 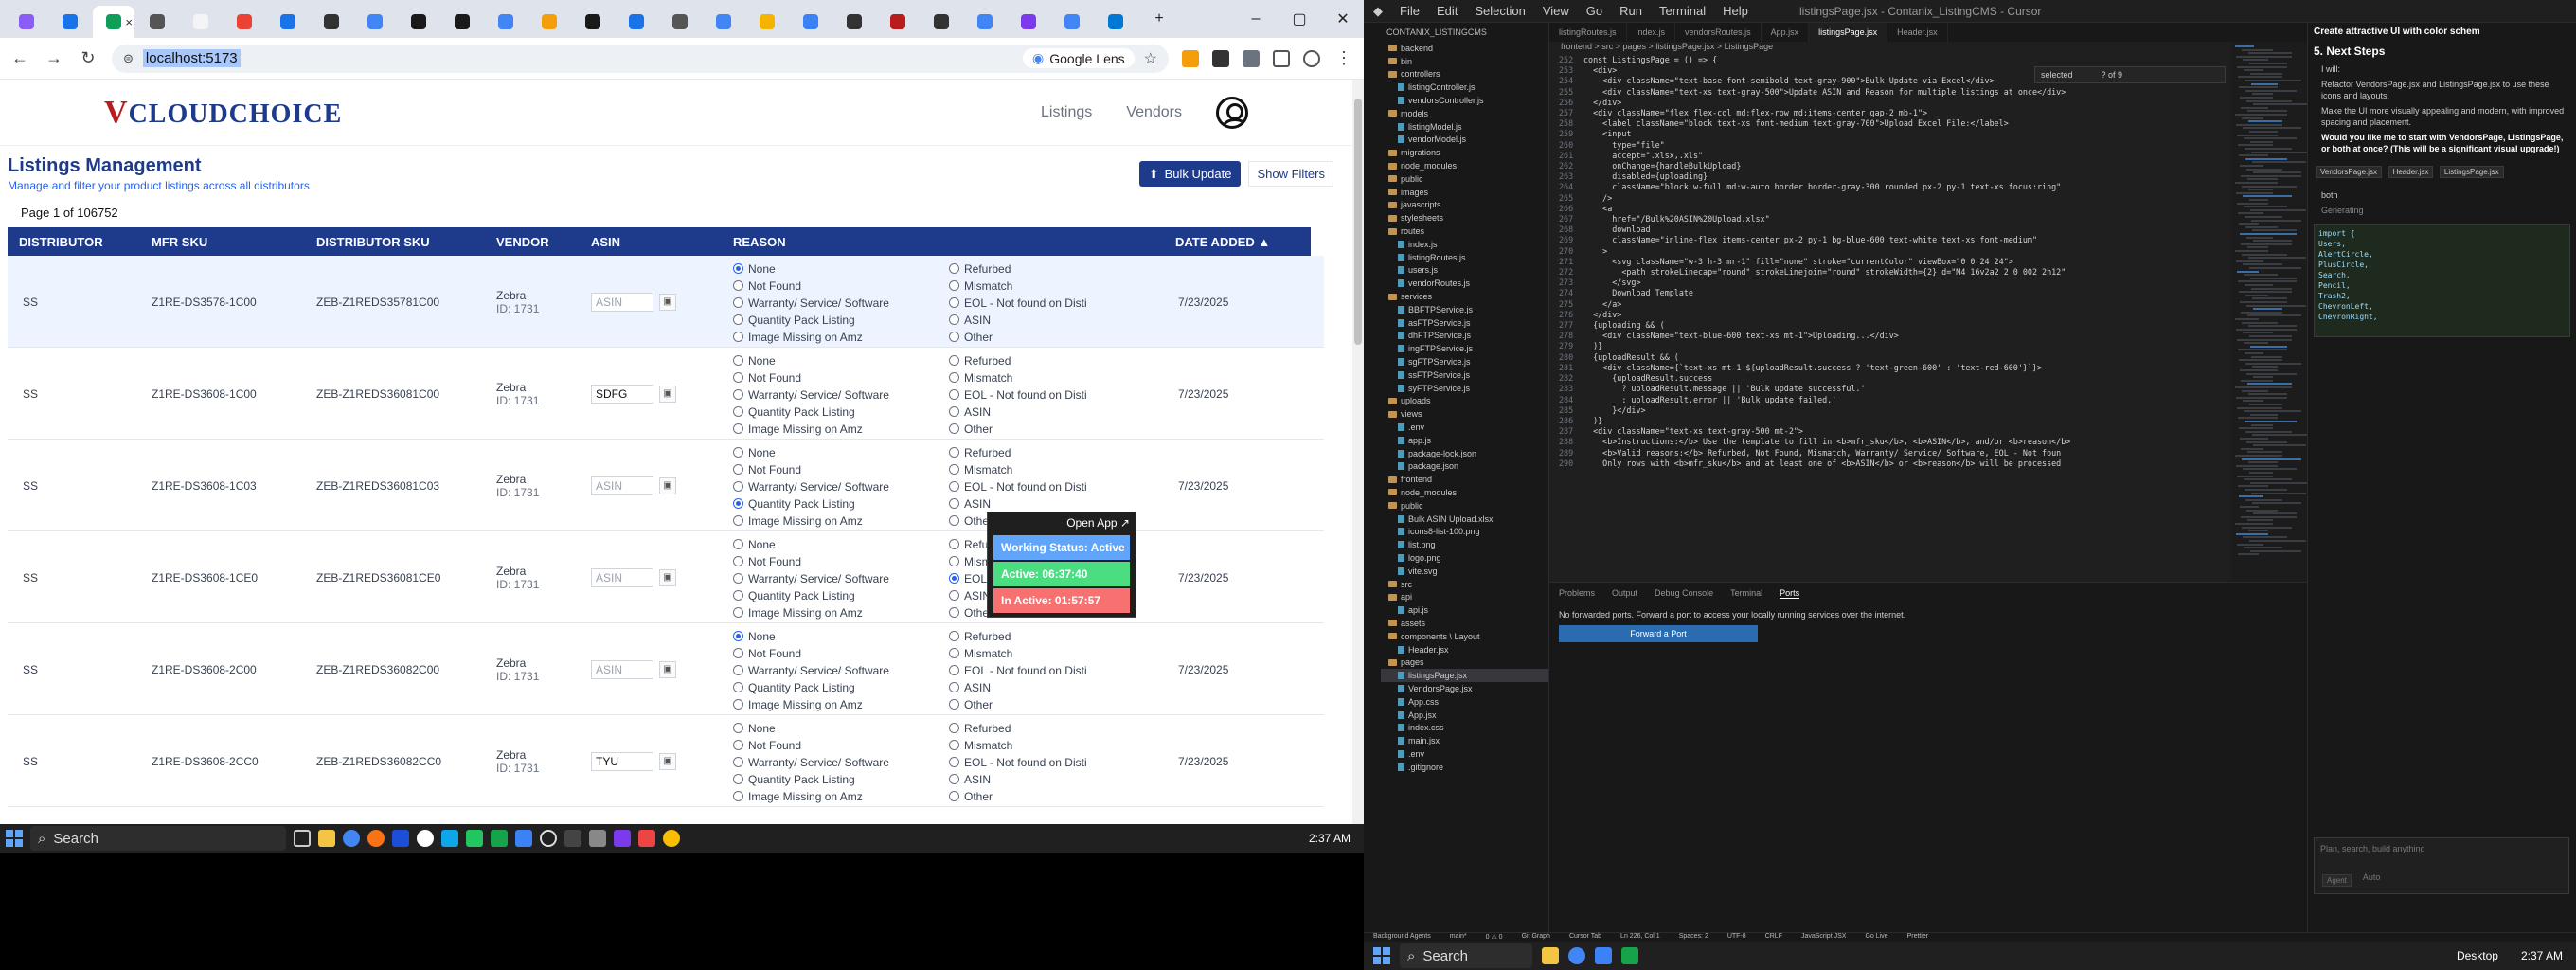 I want to click on status-item: JavaScript JSX, so click(x=1823, y=937).